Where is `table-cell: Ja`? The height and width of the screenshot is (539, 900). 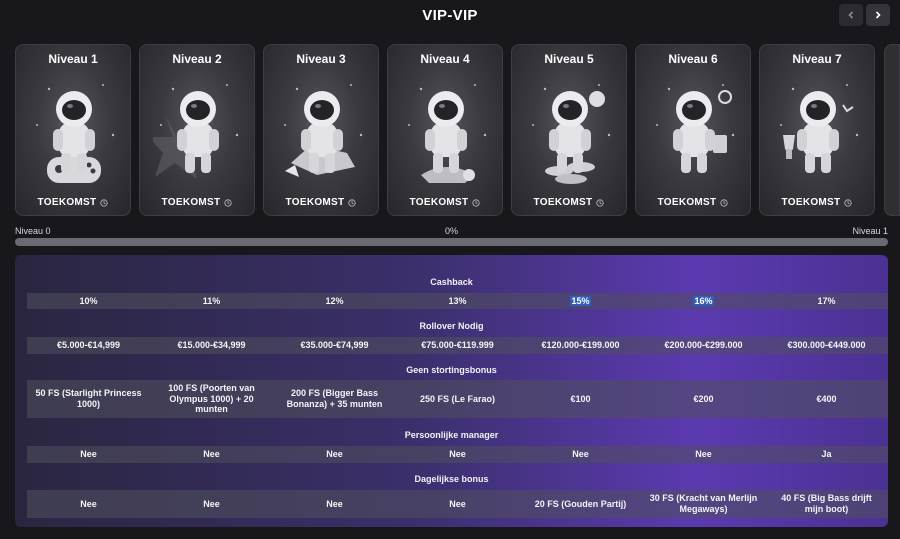
table-cell: Ja is located at coordinates (826, 454).